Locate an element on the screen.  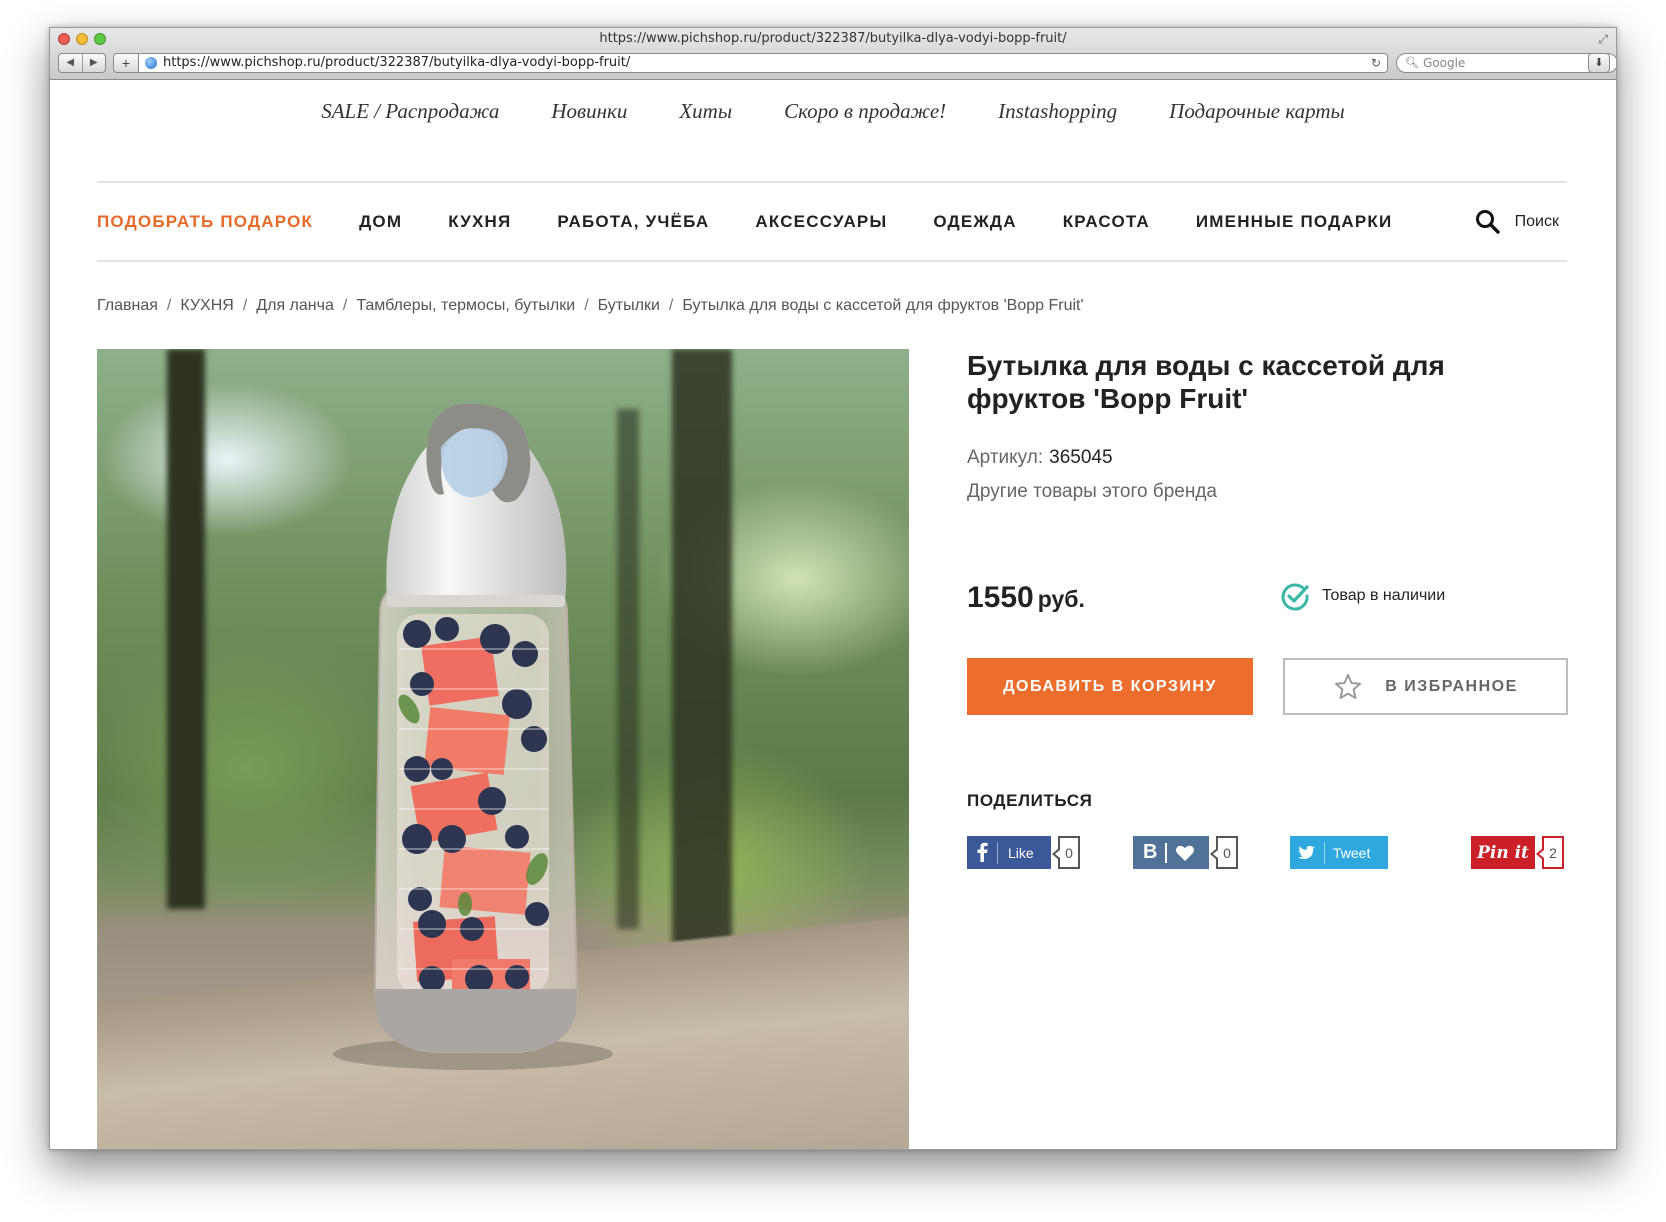
favorites-label: В ИЗБРАННОЕ is located at coordinates (1451, 686).